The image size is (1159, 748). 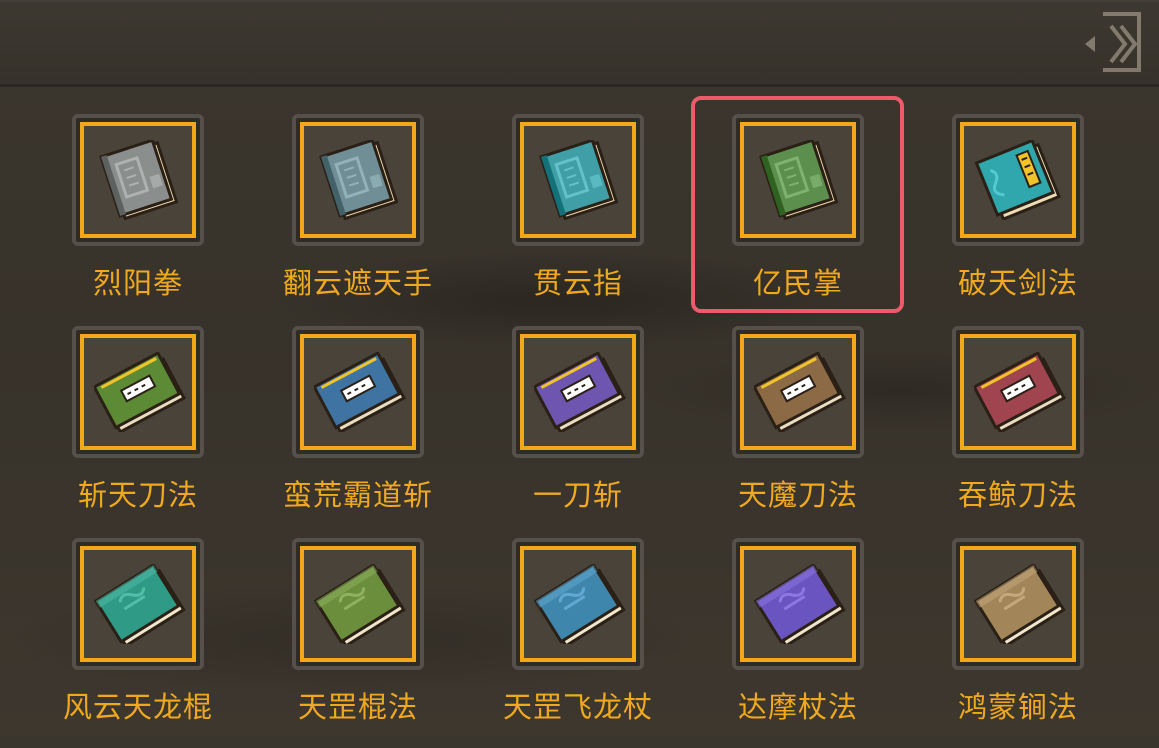 What do you see at coordinates (1017, 283) in the screenshot?
I see `skill-book-label: 破天剑法` at bounding box center [1017, 283].